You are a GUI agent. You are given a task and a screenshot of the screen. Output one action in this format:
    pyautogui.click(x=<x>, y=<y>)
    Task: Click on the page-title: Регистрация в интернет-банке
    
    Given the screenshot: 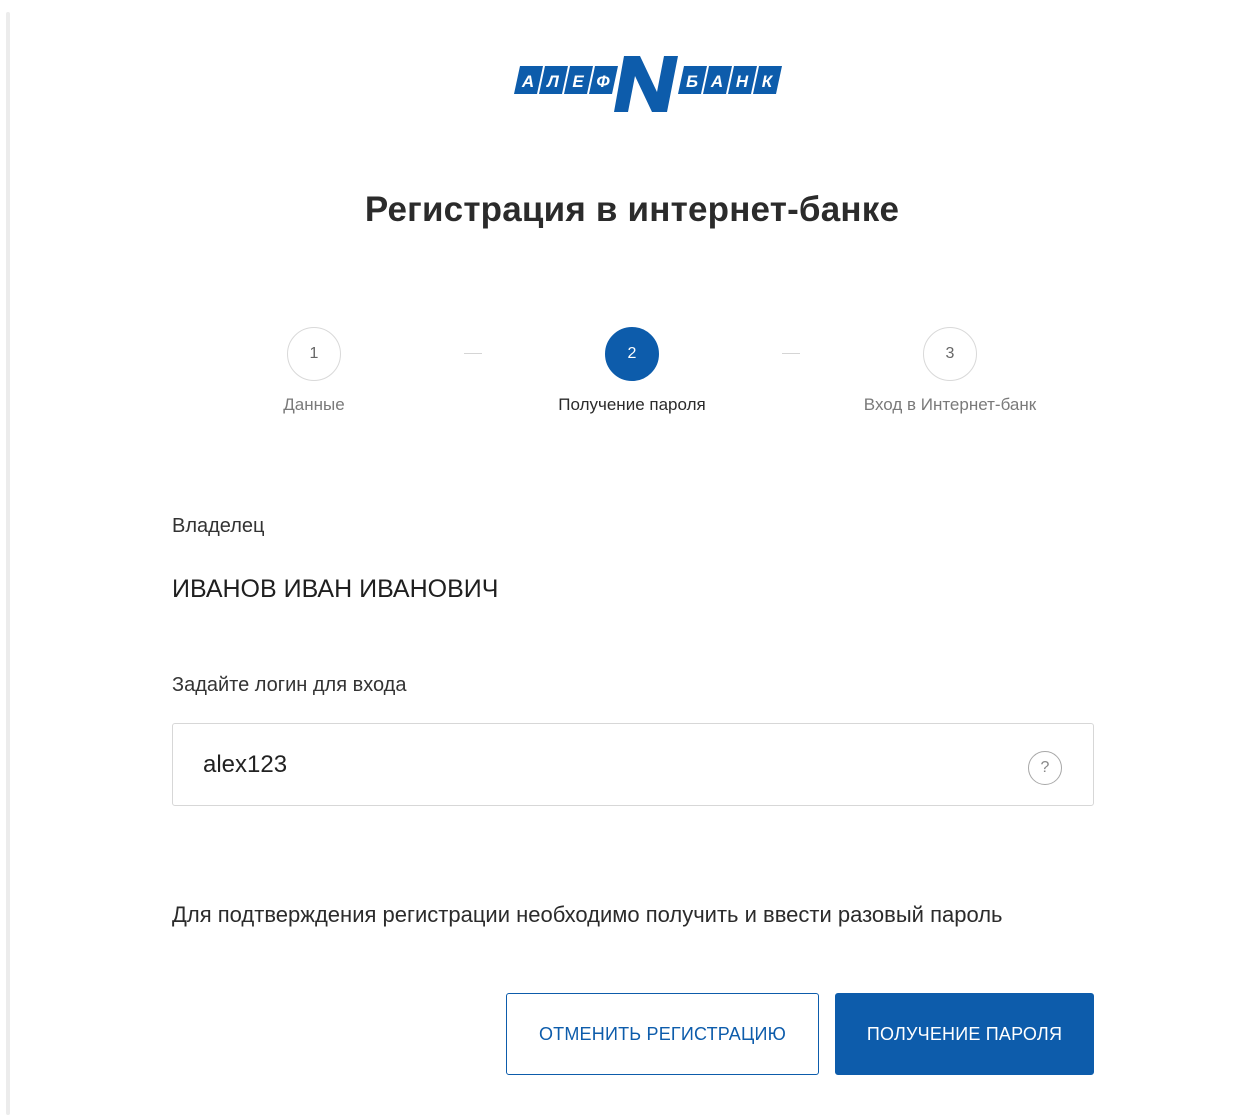 What is the action you would take?
    pyautogui.click(x=632, y=209)
    